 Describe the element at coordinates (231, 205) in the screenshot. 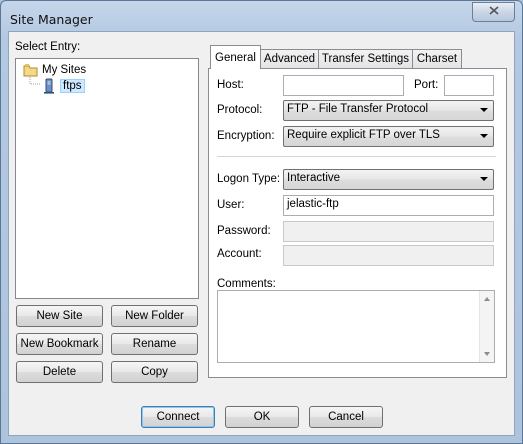

I see `user-label: User:` at that location.